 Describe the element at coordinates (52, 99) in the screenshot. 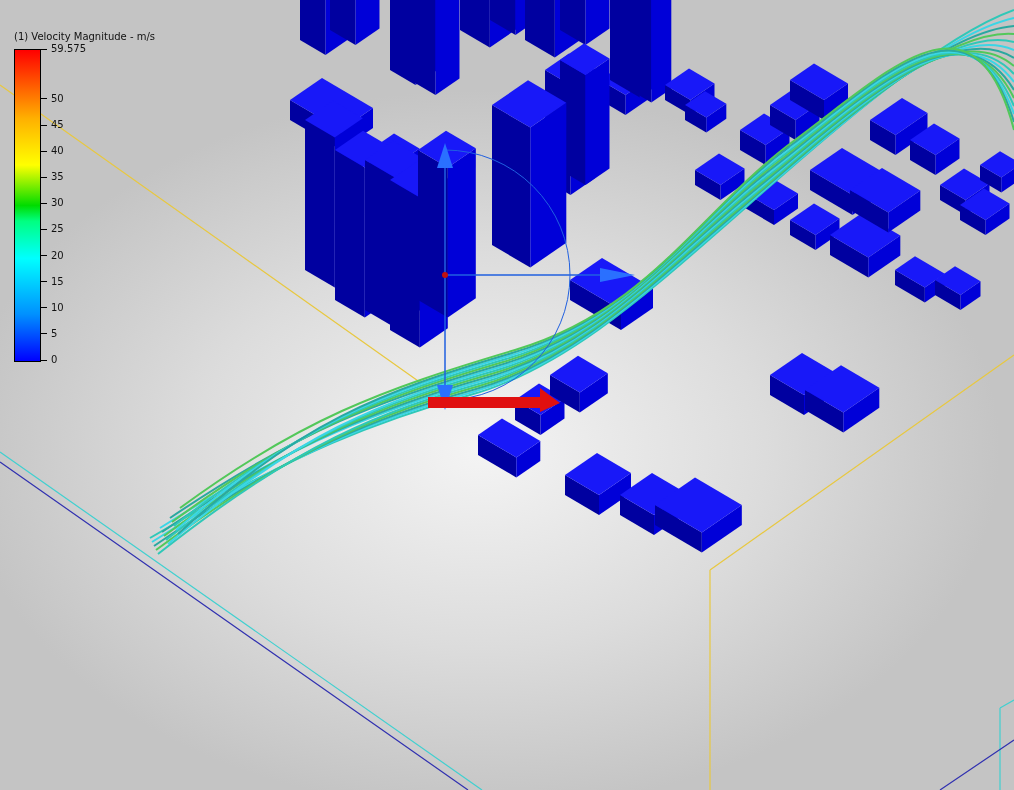

I see `scale-tick-label: 50` at that location.